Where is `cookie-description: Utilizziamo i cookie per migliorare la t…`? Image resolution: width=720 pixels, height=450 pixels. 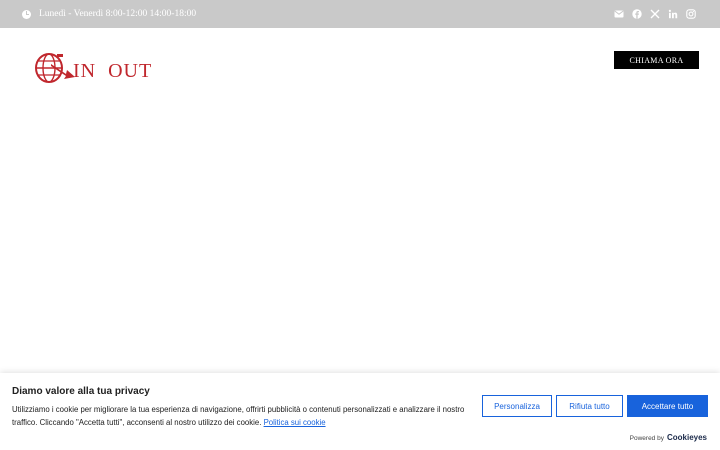 cookie-description: Utilizziamo i cookie per migliorare la t… is located at coordinates (247, 416).